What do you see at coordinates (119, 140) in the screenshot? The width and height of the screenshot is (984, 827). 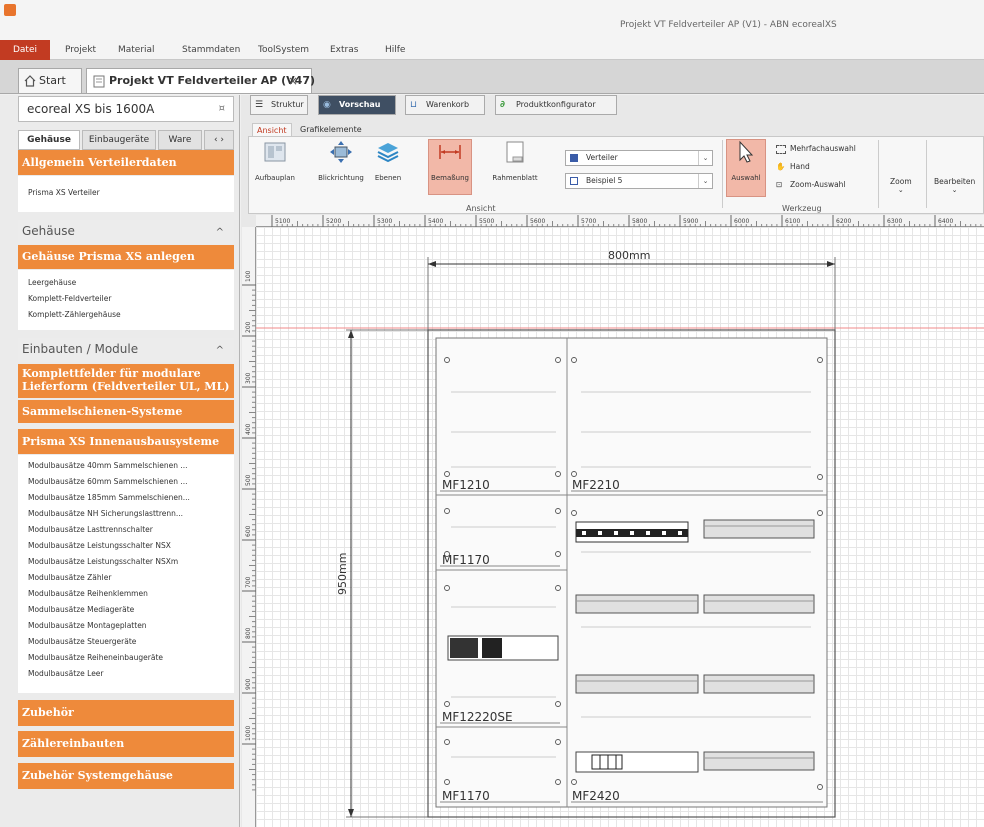 I see `tab-einbaugeraete: Einbaugeräte` at bounding box center [119, 140].